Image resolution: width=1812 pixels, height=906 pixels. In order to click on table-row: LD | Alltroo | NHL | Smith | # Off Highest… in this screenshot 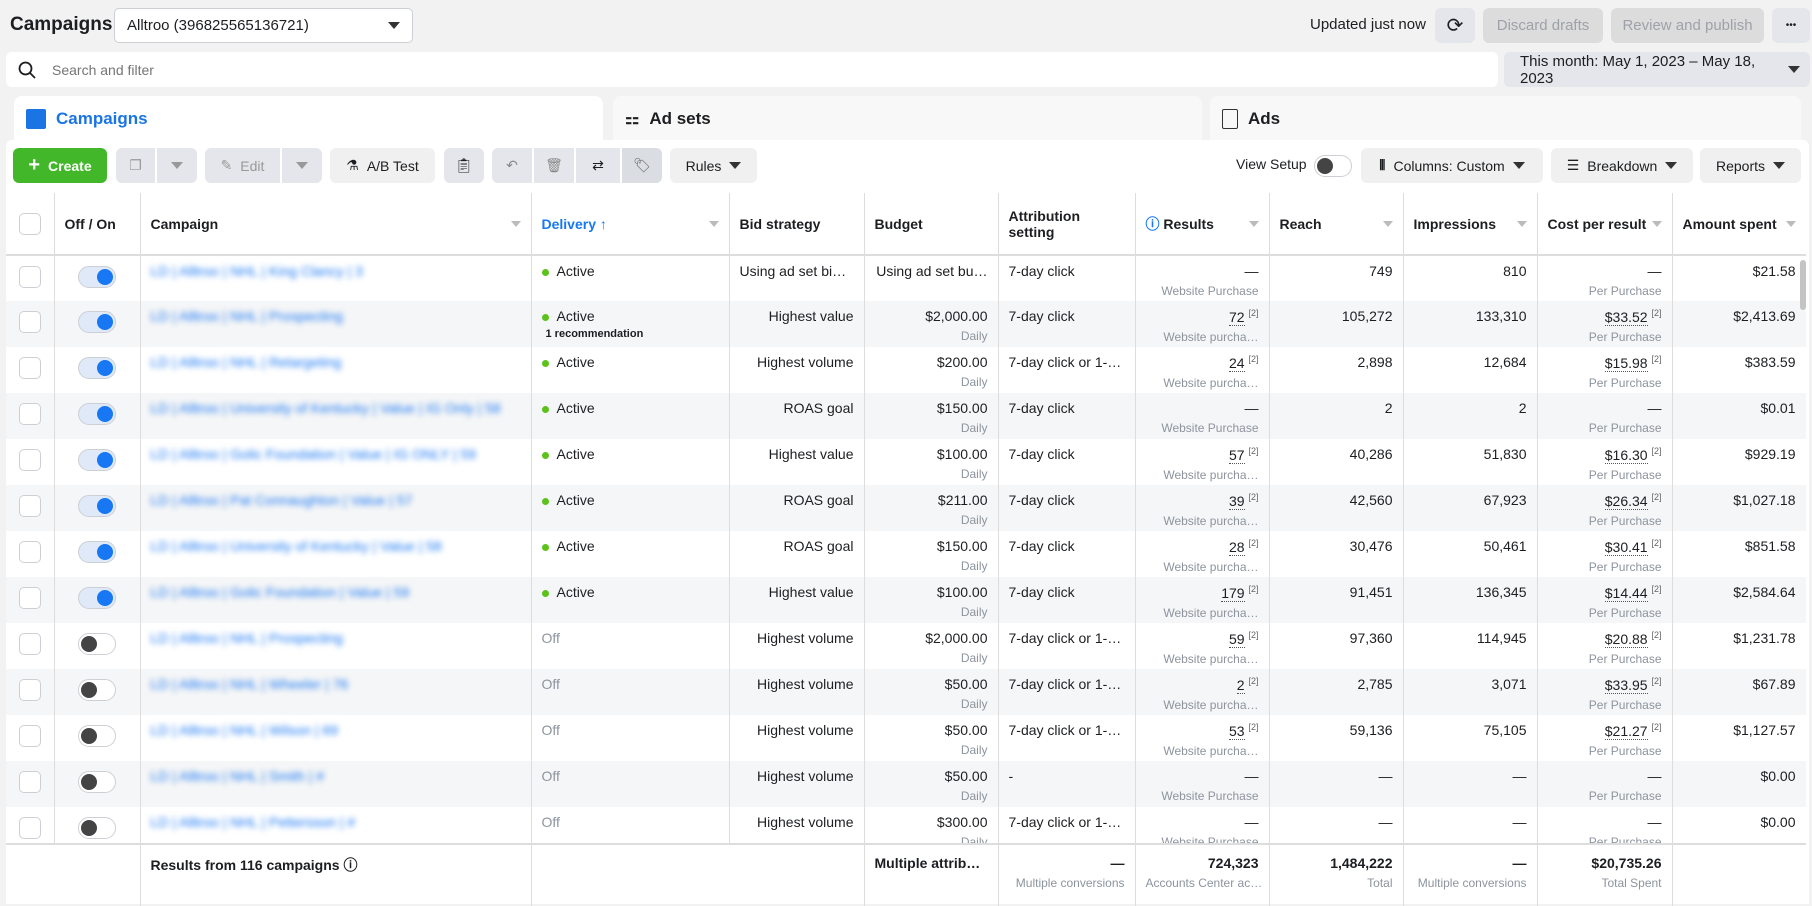, I will do `click(906, 784)`.